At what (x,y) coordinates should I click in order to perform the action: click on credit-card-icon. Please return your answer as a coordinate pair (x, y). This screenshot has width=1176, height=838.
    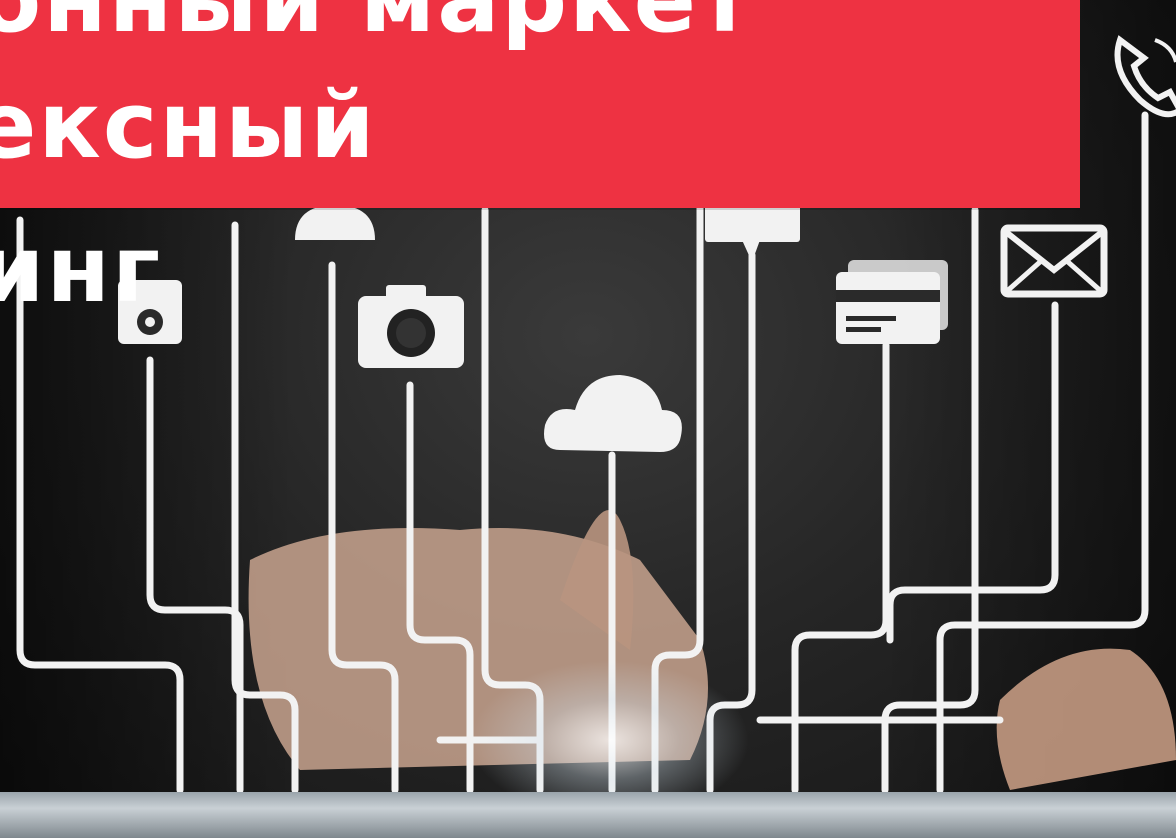
    Looking at the image, I should click on (892, 302).